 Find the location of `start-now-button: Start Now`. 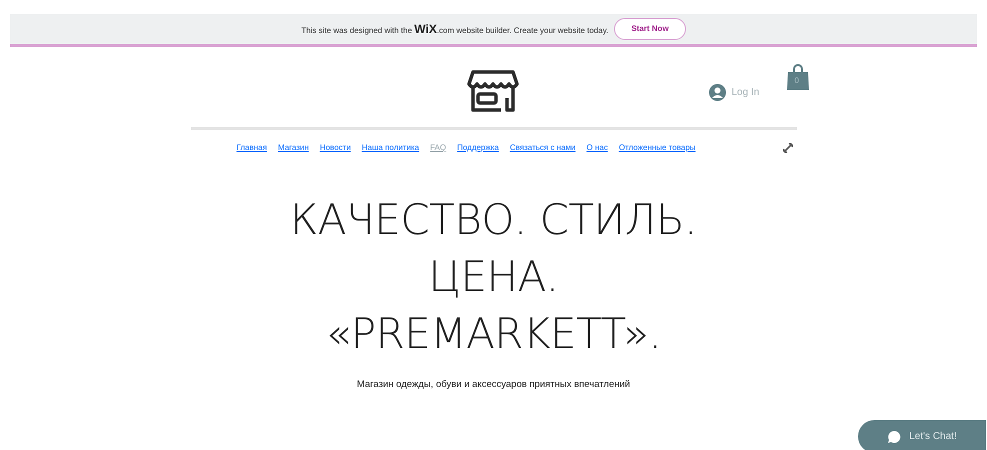

start-now-button: Start Now is located at coordinates (650, 29).